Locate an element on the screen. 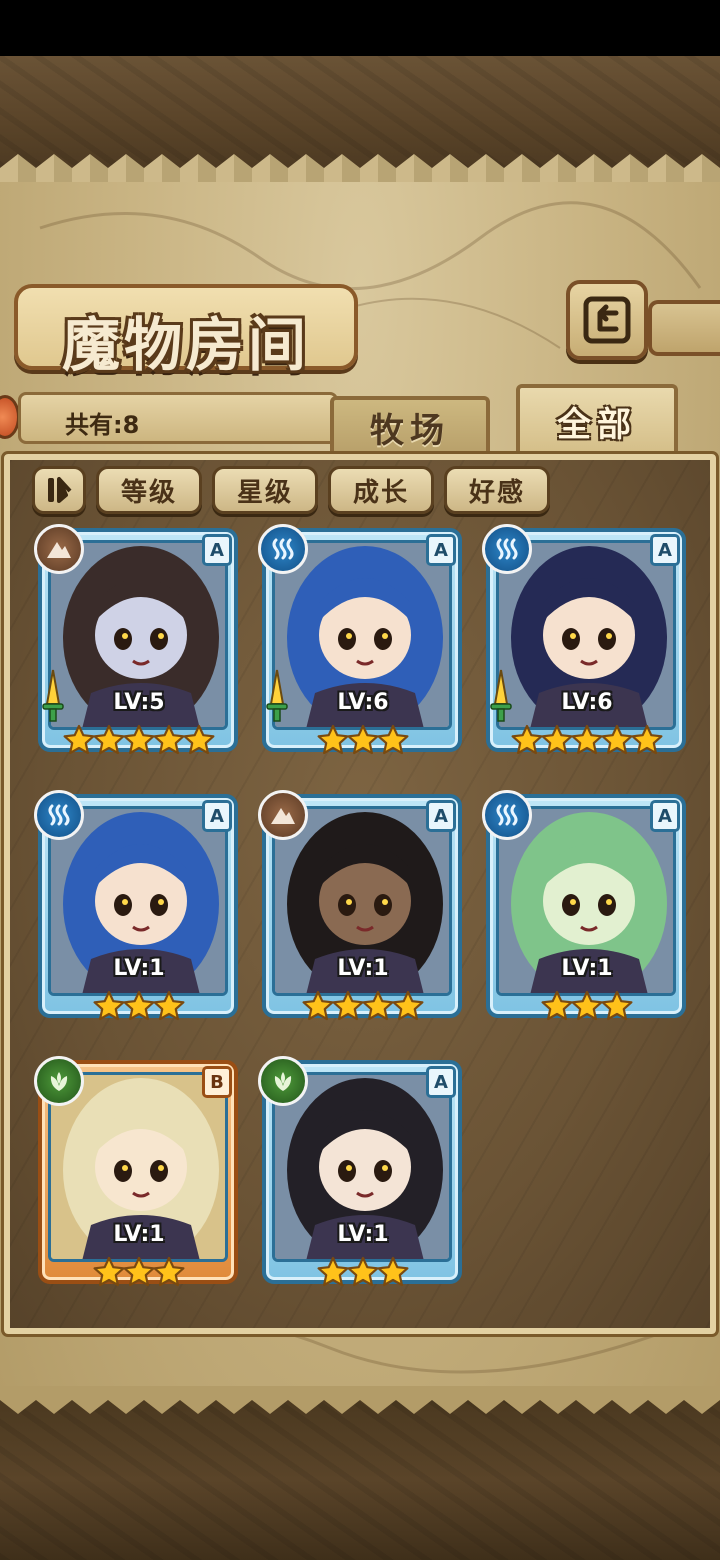 Image resolution: width=720 pixels, height=1560 pixels. tab-all: 全部 is located at coordinates (597, 419).